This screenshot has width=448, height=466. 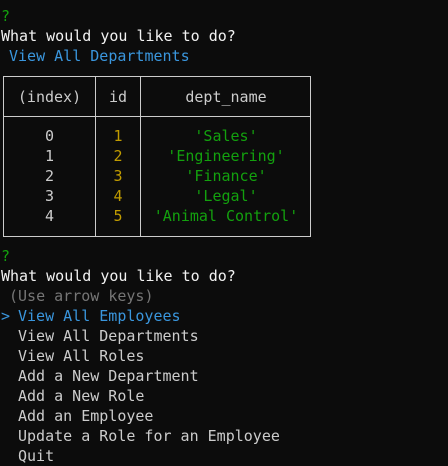 What do you see at coordinates (226, 156) in the screenshot?
I see `table-cell-dept-name: 'Engineering'` at bounding box center [226, 156].